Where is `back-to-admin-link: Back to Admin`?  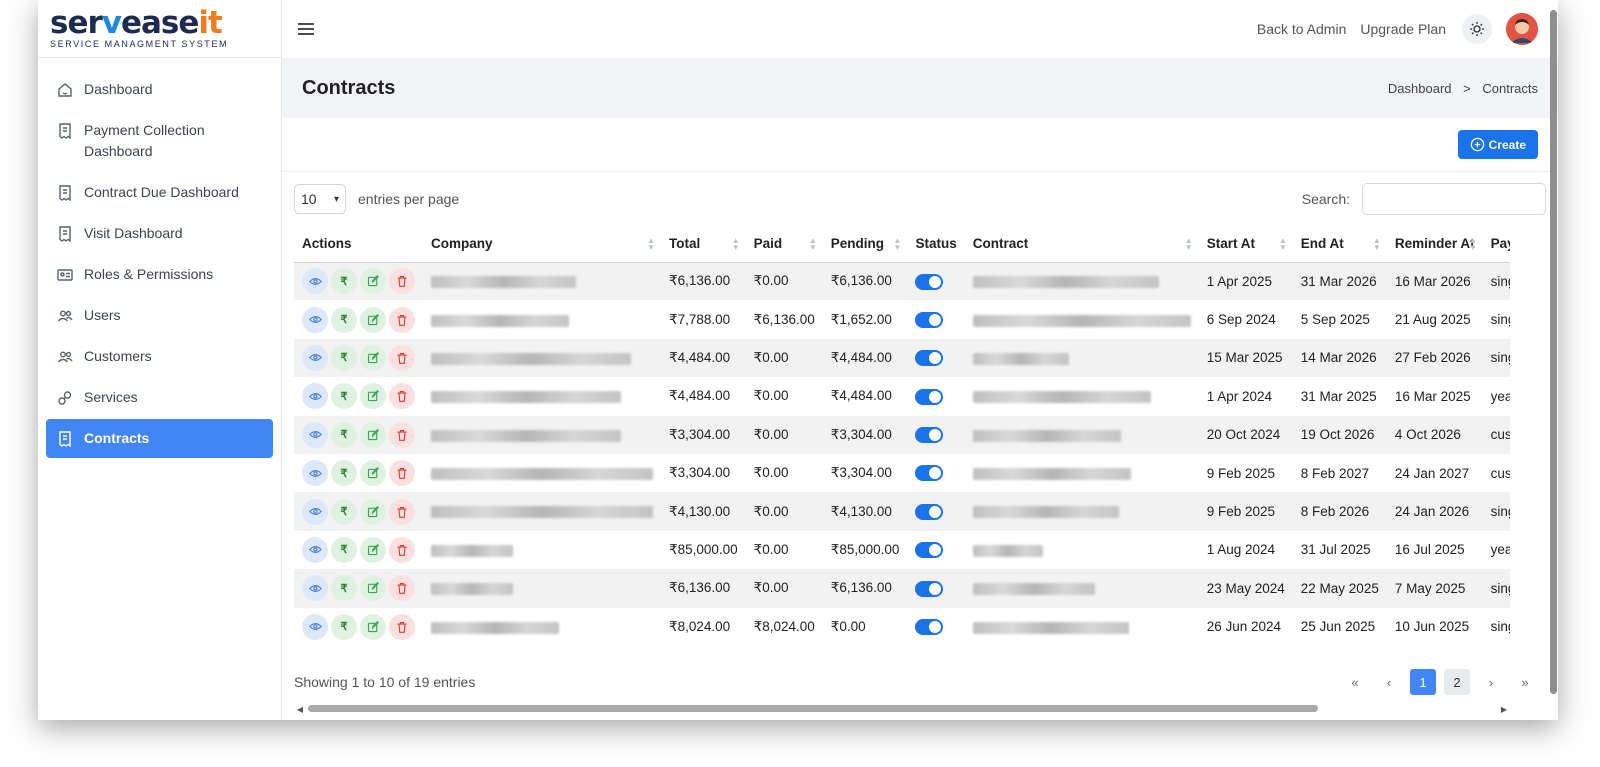 back-to-admin-link: Back to Admin is located at coordinates (1302, 29).